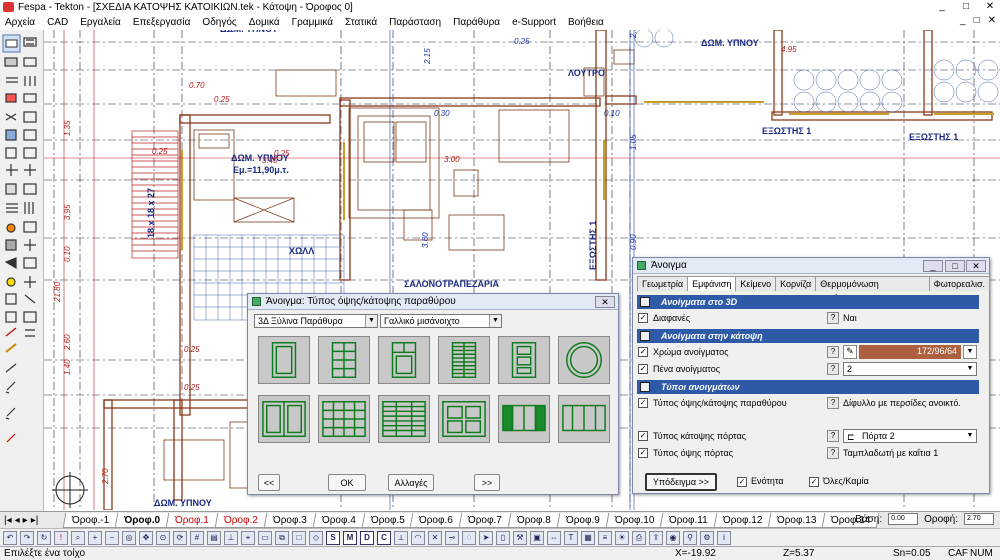  What do you see at coordinates (910, 352) in the screenshot?
I see `color-value: 172/96/64` at bounding box center [910, 352].